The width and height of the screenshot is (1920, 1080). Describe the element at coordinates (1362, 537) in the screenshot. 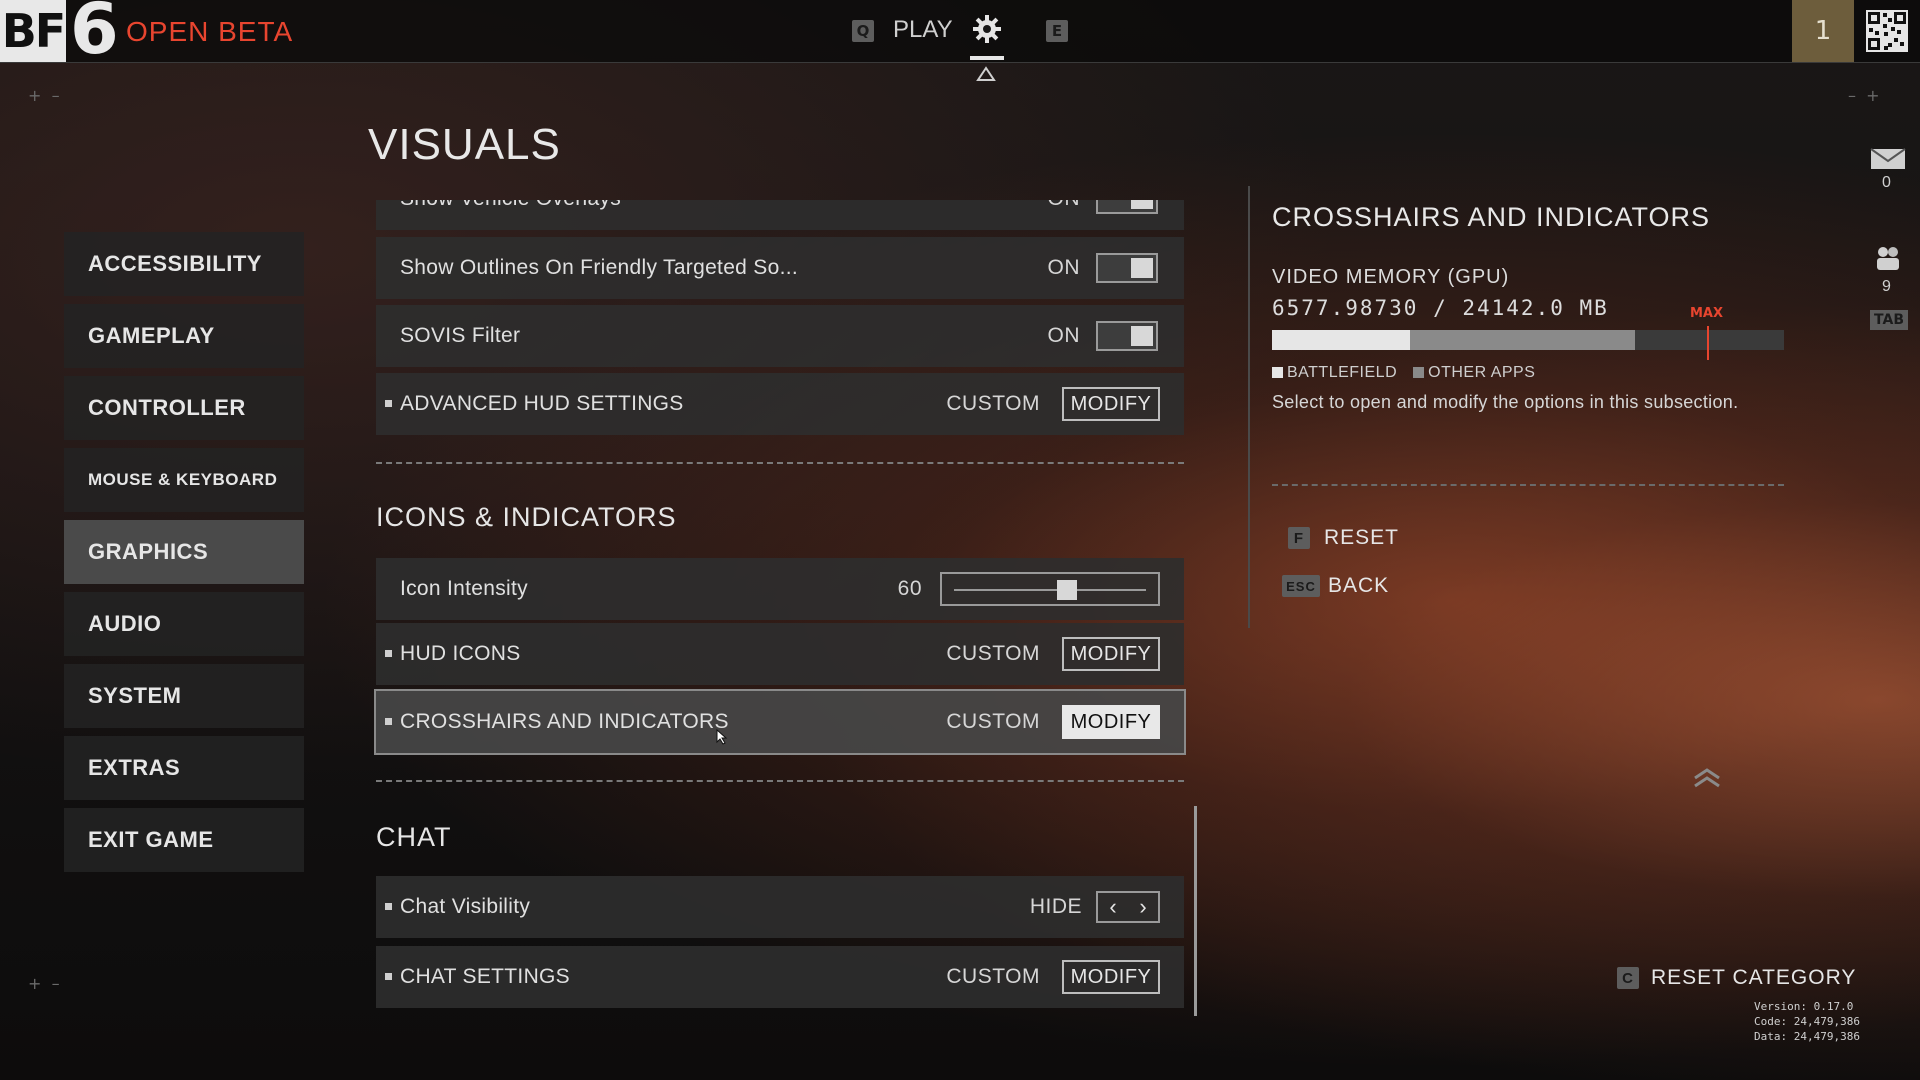

I see `reset-label: RESET` at that location.